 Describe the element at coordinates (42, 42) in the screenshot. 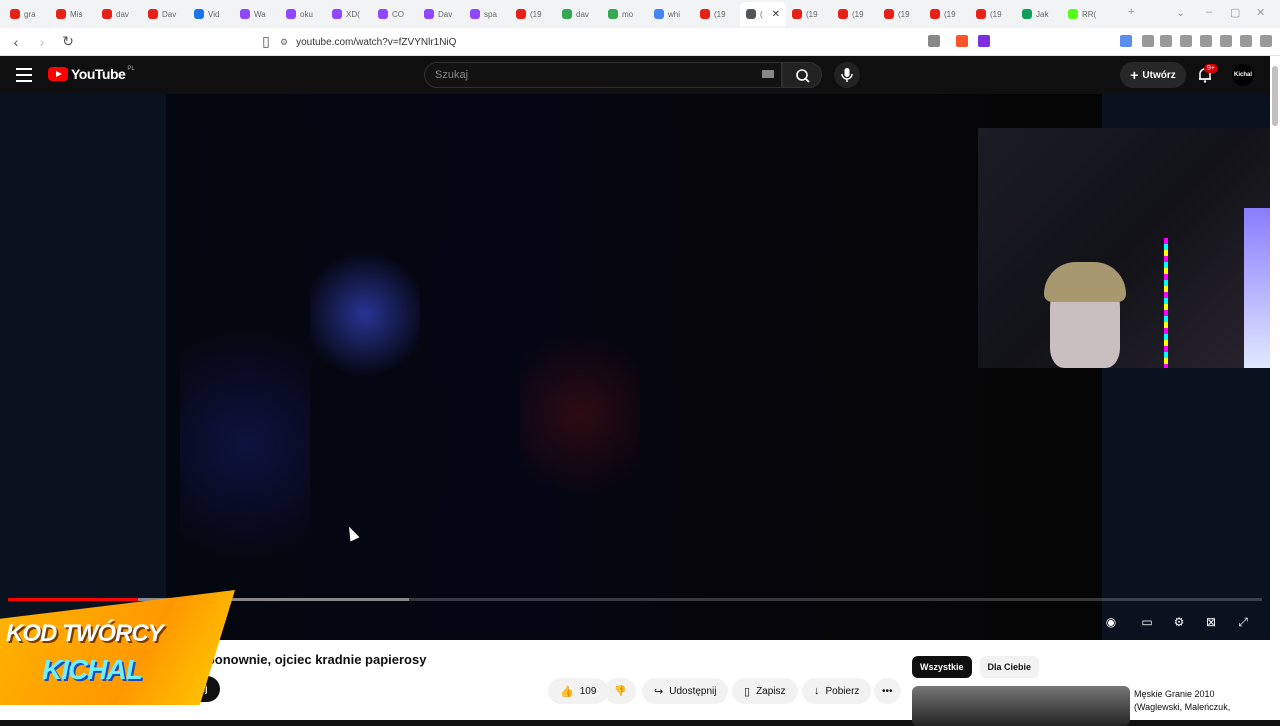

I see `forward-icon: ›` at that location.